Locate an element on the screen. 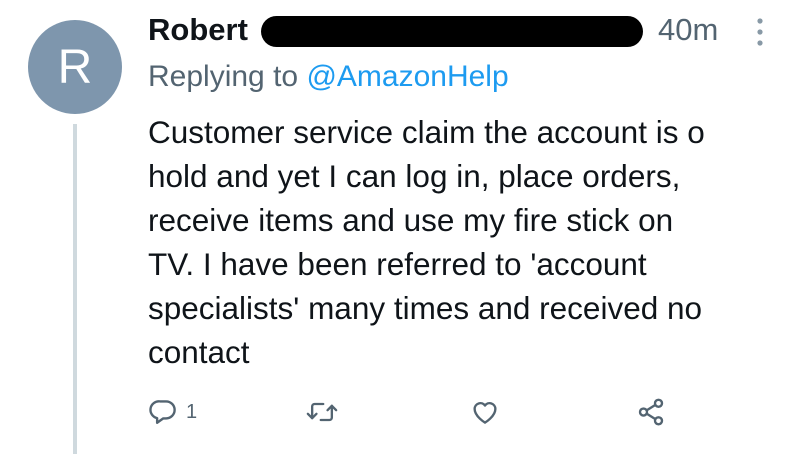  tweet-text-line: specialists' many times and received no is located at coordinates (425, 308).